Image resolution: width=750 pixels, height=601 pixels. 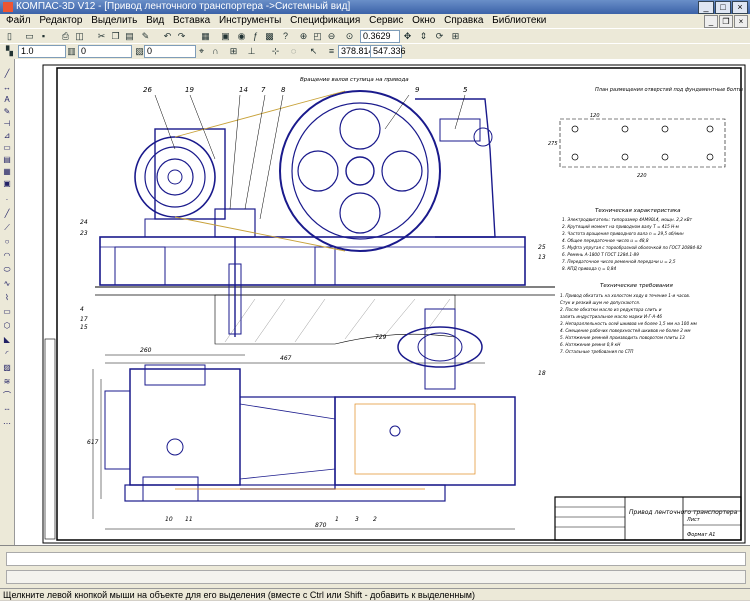 What do you see at coordinates (723, 7) in the screenshot?
I see `maximize-button: □` at bounding box center [723, 7].